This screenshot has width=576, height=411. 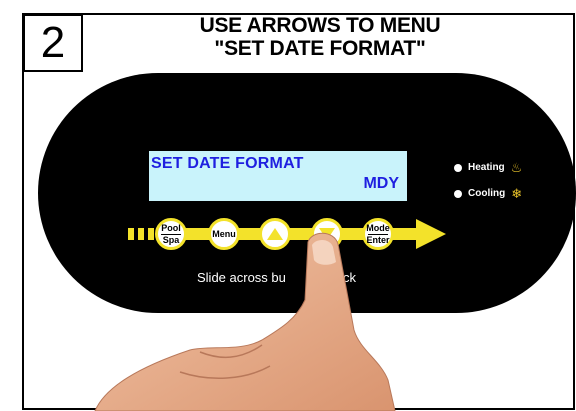 I want to click on mode-label: Mode, so click(x=378, y=227).